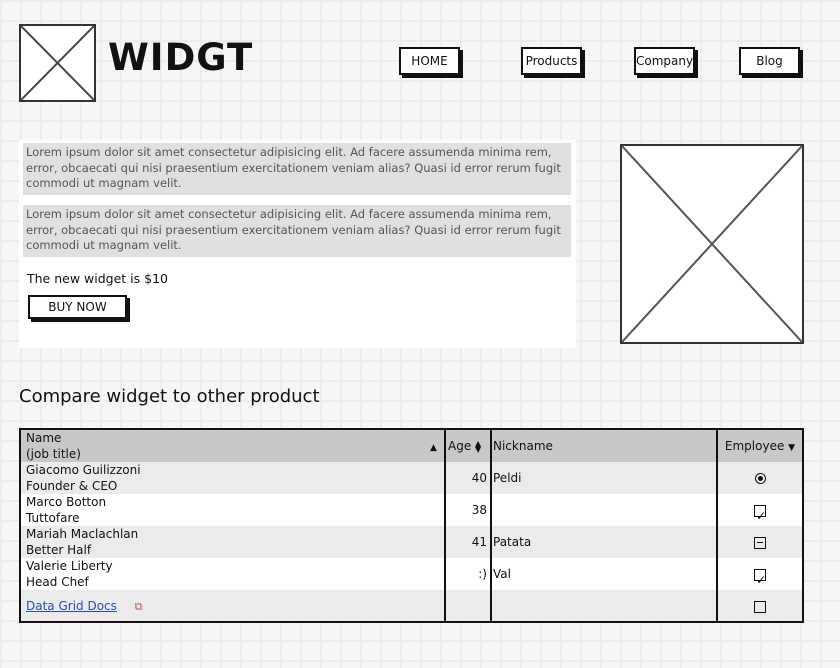  What do you see at coordinates (72, 485) in the screenshot?
I see `person-title: Founder & CEO` at bounding box center [72, 485].